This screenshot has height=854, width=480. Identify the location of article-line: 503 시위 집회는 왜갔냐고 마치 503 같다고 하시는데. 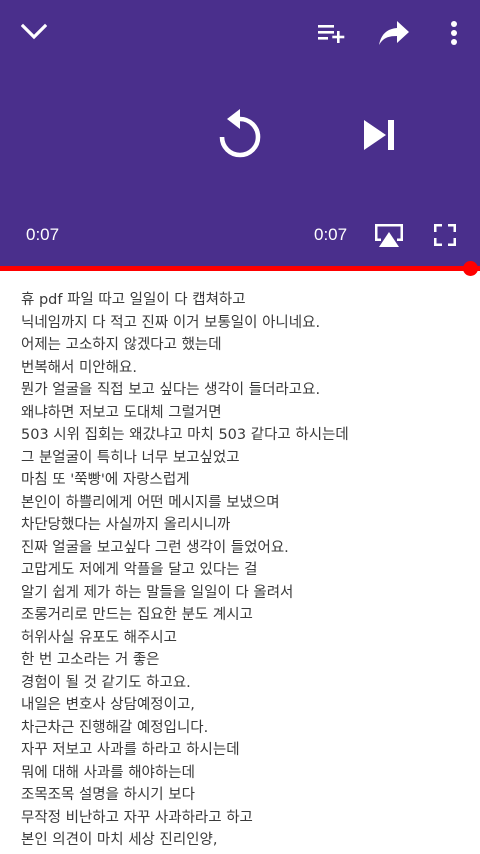
(185, 435).